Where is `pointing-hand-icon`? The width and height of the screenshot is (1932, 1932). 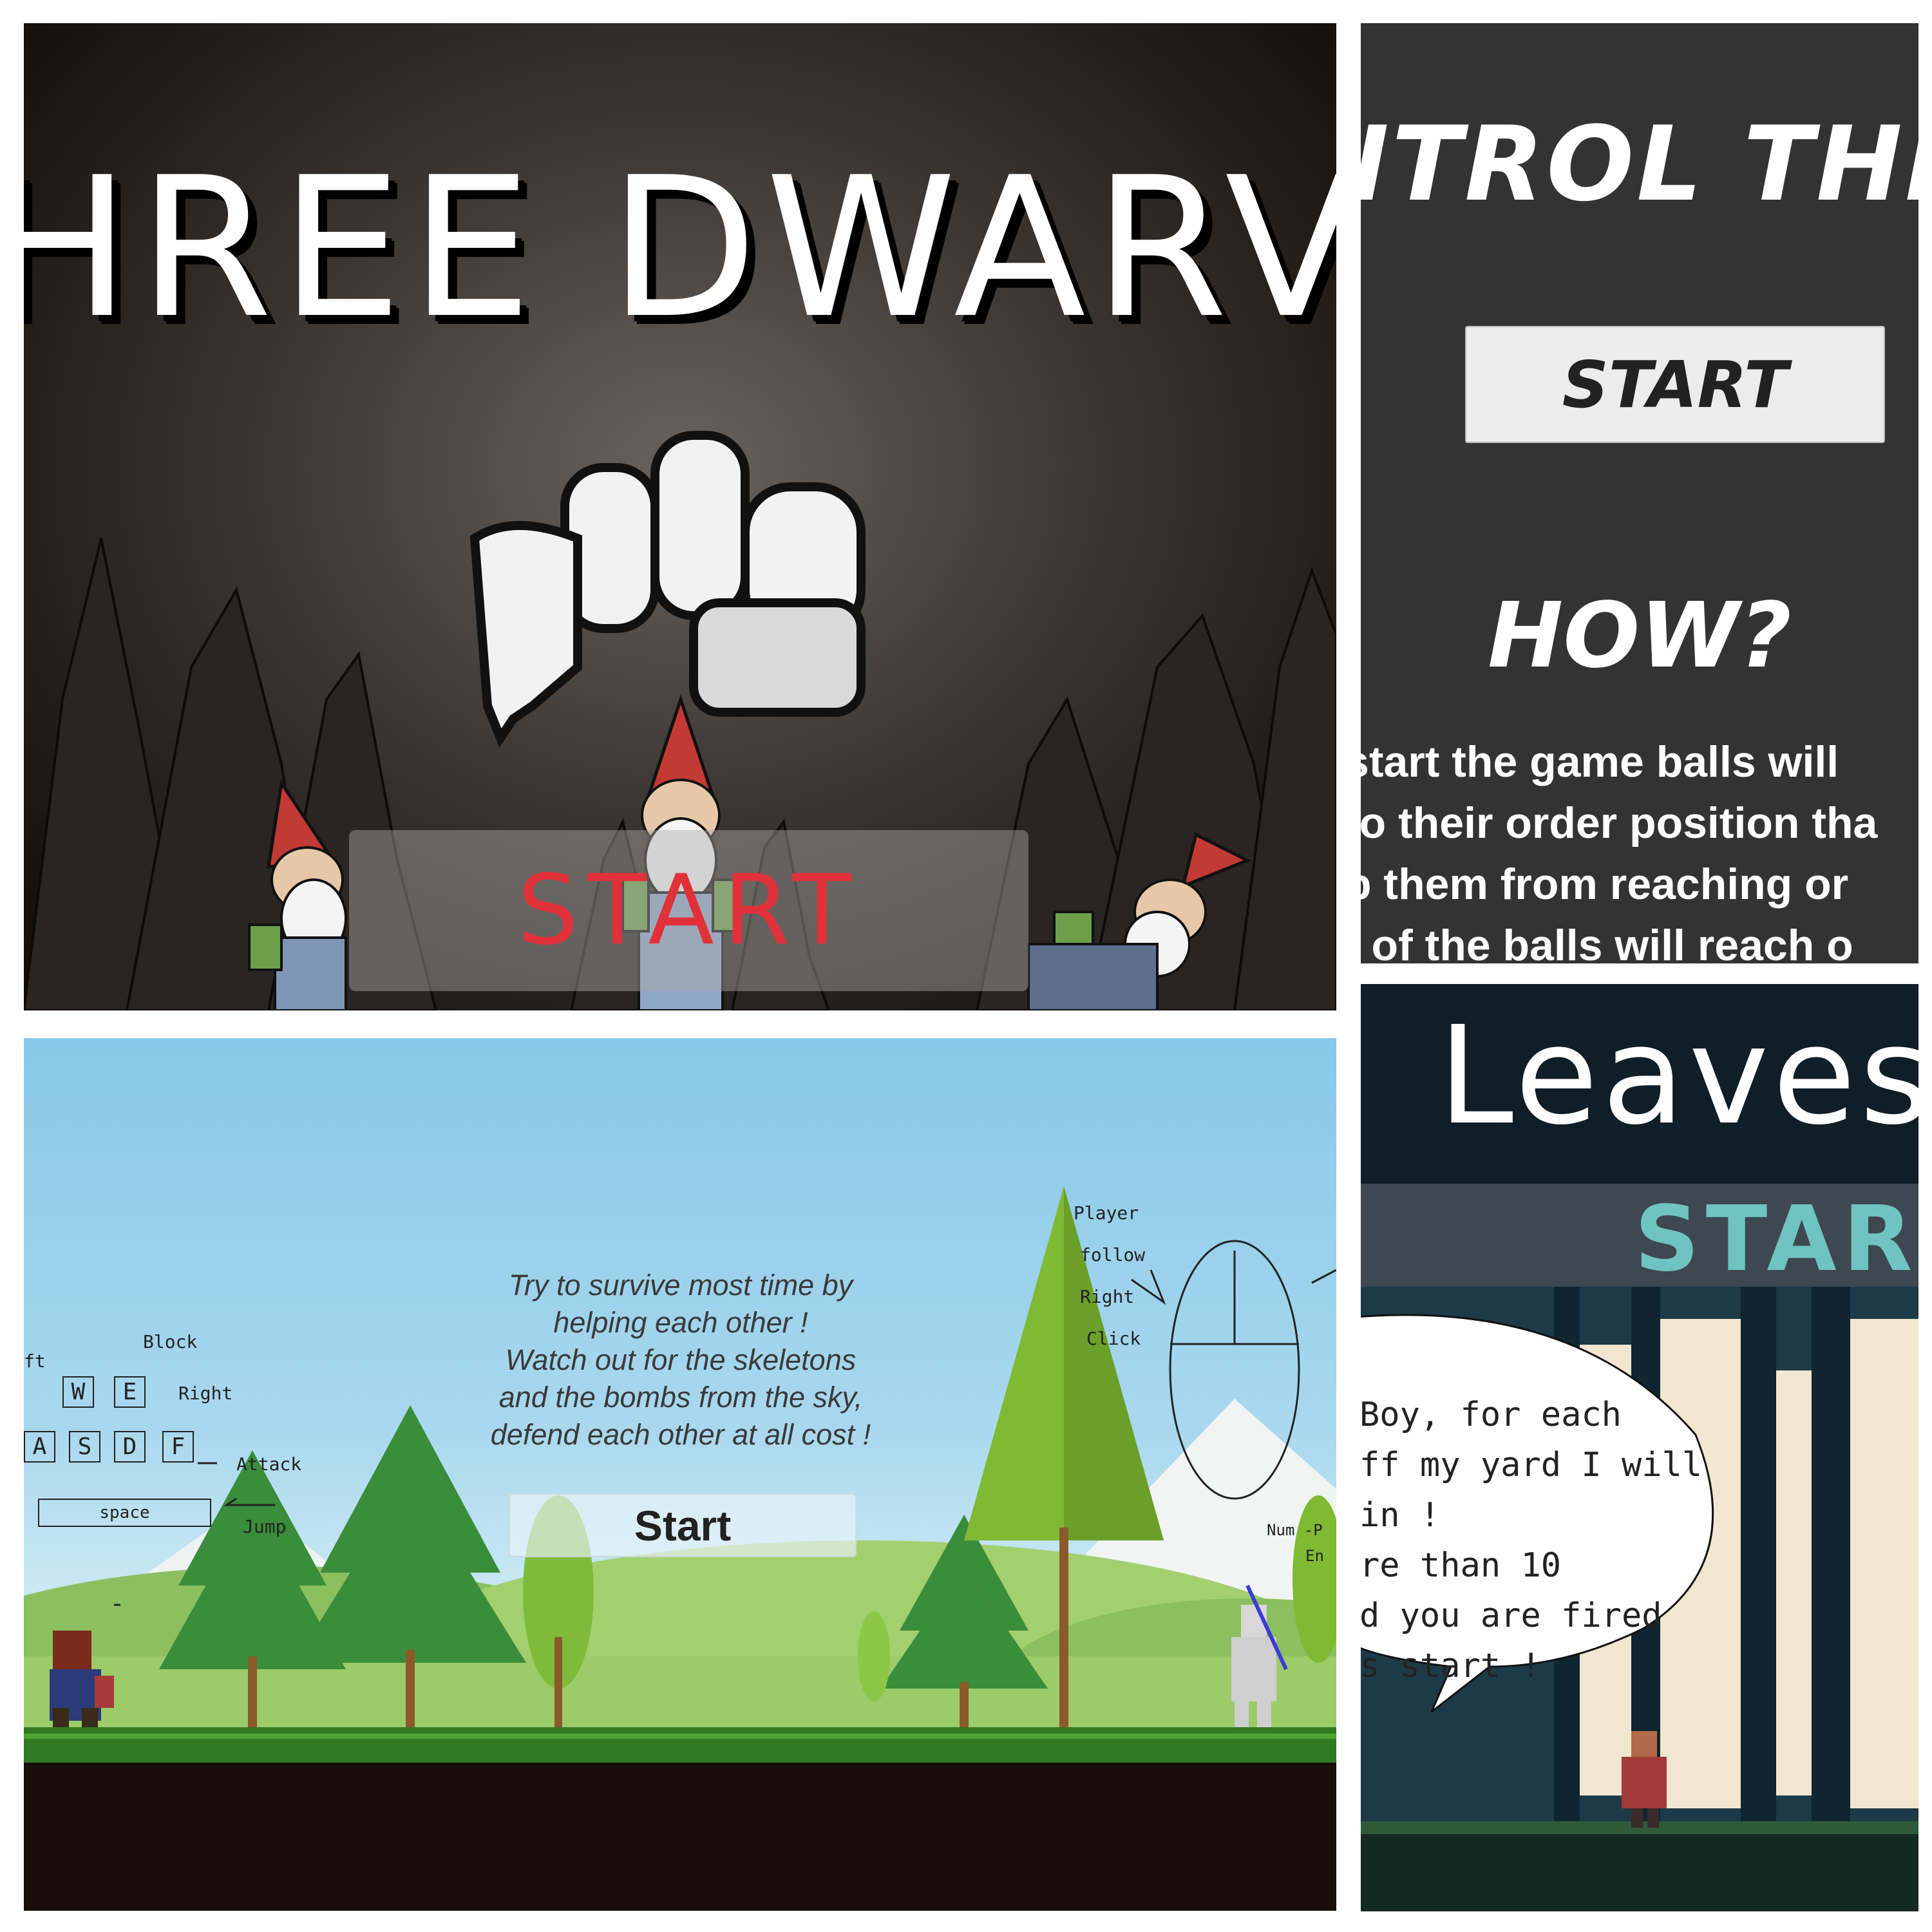 pointing-hand-icon is located at coordinates (667, 589).